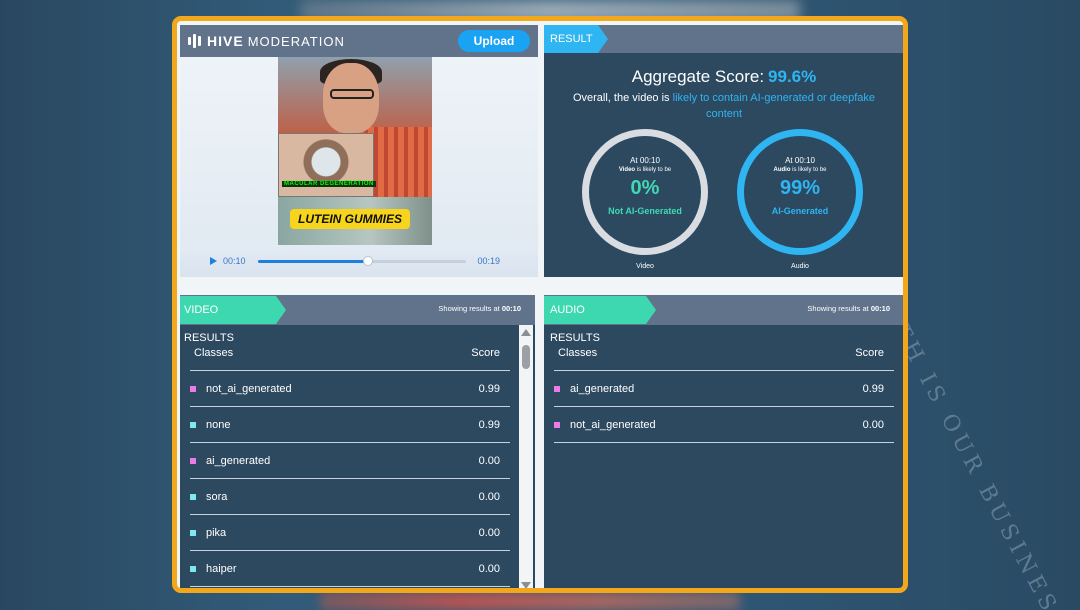 The image size is (1080, 610). Describe the element at coordinates (600, 320) in the screenshot. I see `audio-results-tag: AUDIO RESULTS` at that location.